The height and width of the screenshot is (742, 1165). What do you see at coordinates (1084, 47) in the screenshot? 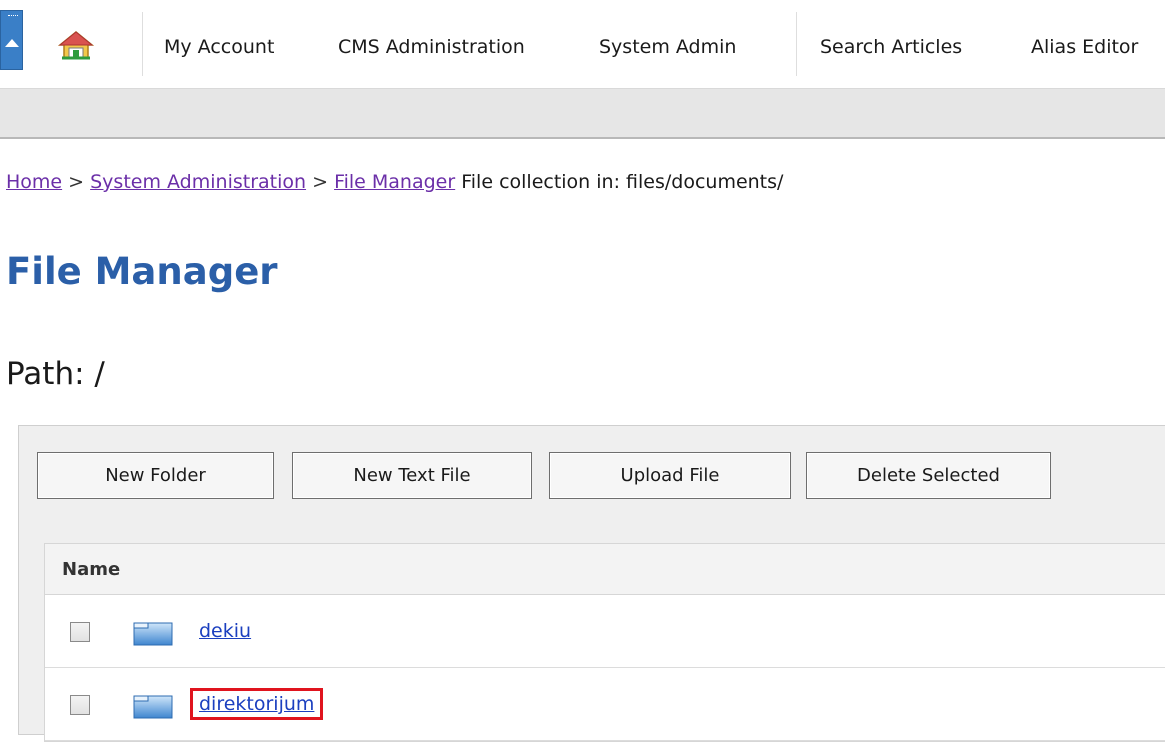
I see `nav-alias-editor: Alias Editor` at bounding box center [1084, 47].